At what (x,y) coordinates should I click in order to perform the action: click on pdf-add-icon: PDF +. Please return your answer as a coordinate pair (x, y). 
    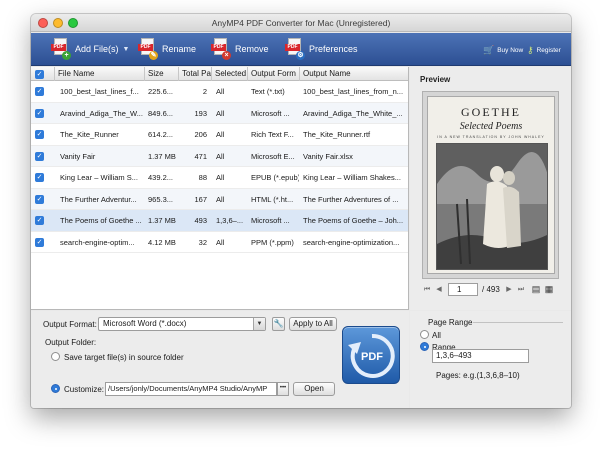
    Looking at the image, I should click on (61, 49).